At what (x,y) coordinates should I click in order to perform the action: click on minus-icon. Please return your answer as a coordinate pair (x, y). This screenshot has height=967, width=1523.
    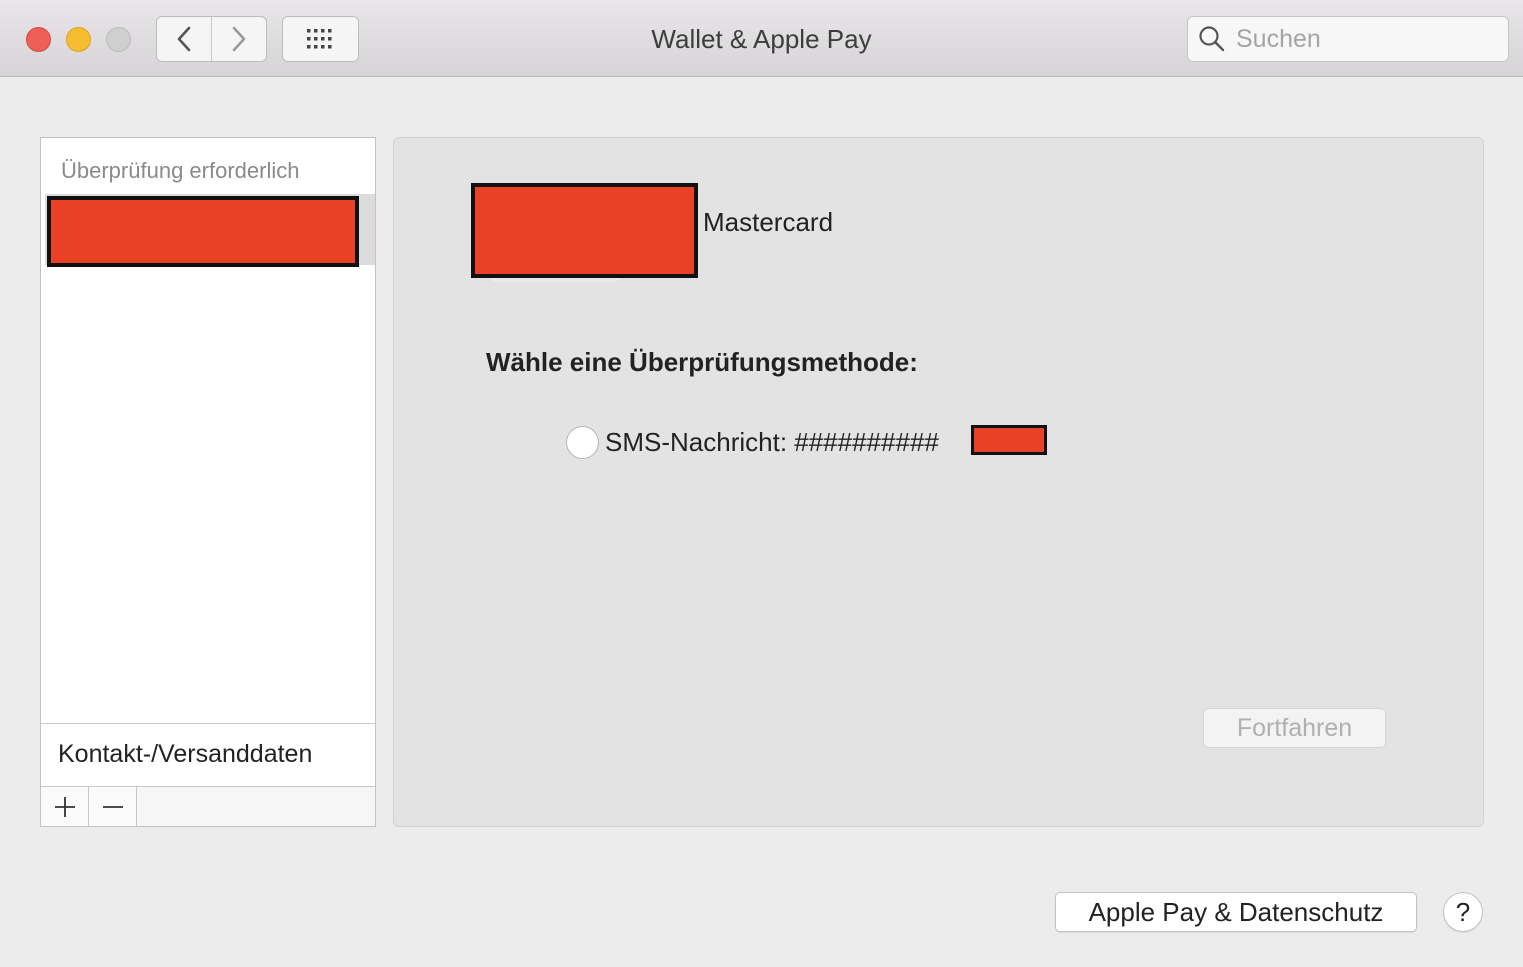
    Looking at the image, I should click on (112, 806).